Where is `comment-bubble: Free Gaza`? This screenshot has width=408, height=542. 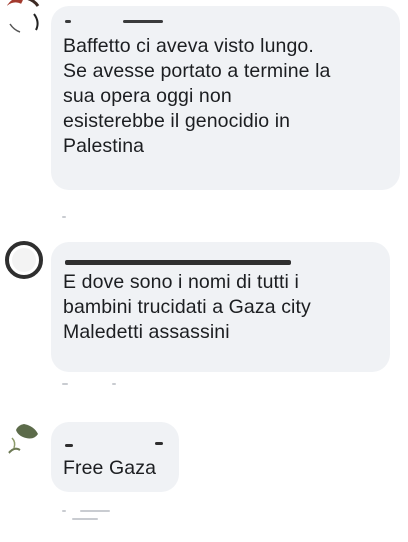 comment-bubble: Free Gaza is located at coordinates (115, 457).